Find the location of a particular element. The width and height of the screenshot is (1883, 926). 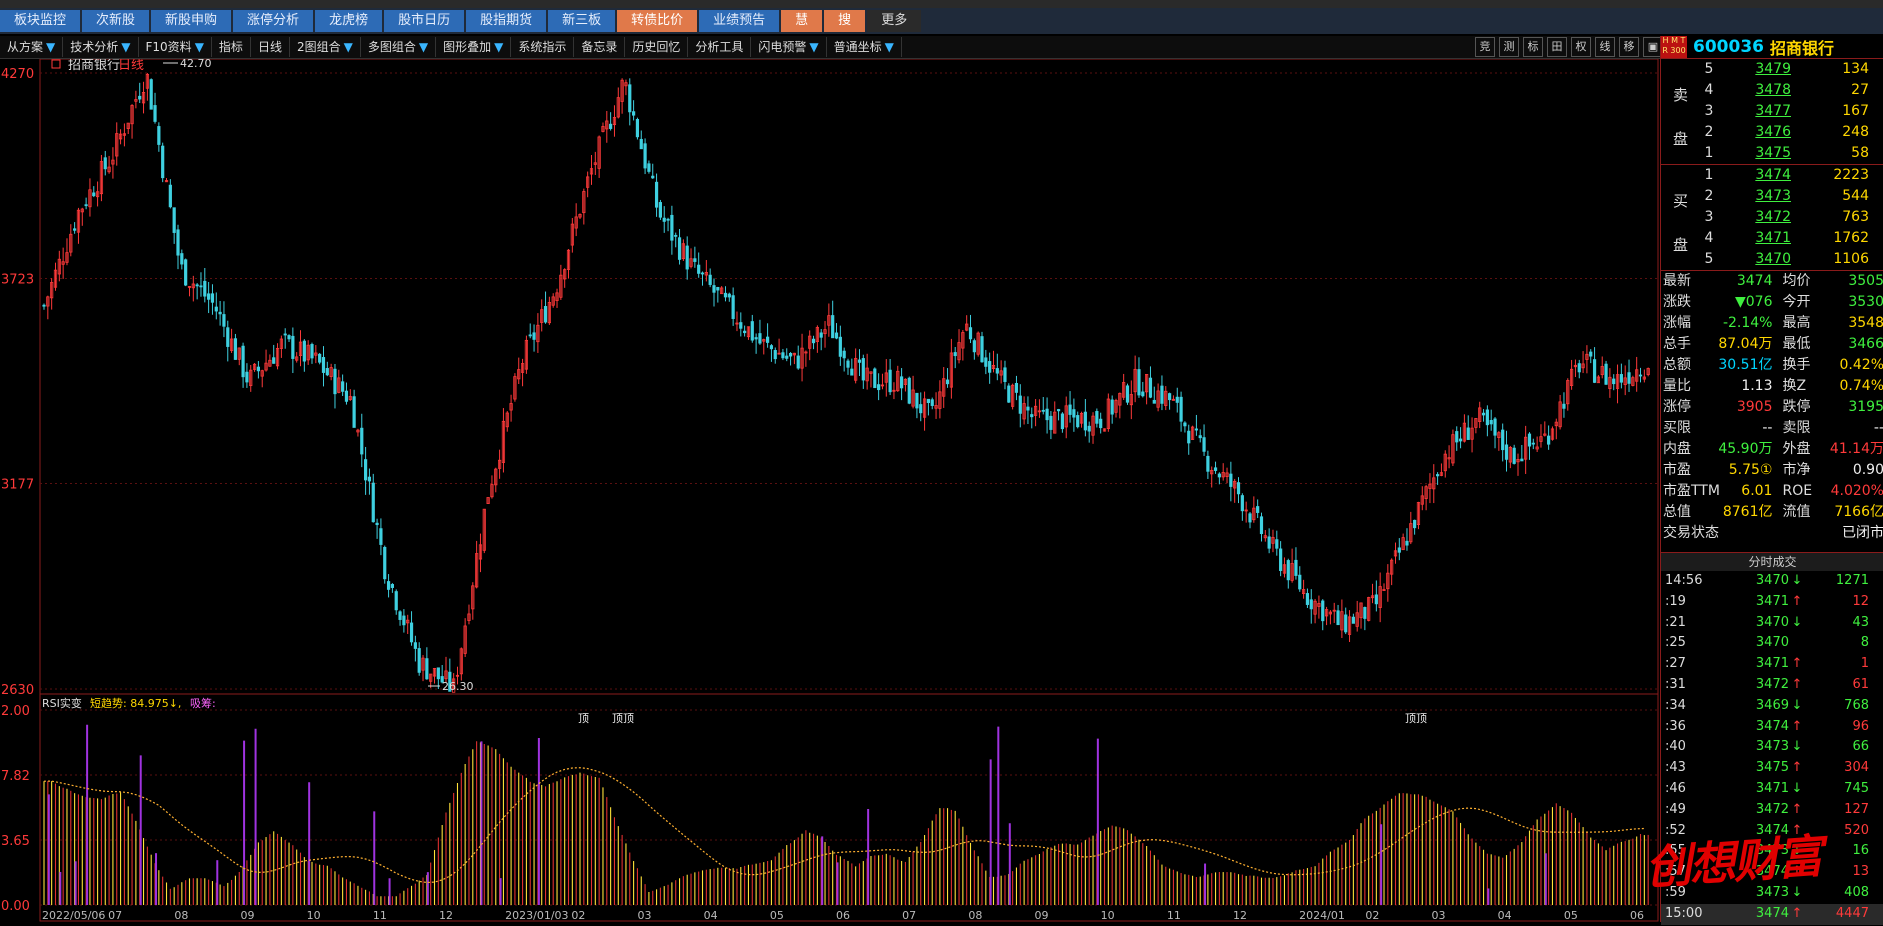

tick-t: :49 is located at coordinates (1675, 809).